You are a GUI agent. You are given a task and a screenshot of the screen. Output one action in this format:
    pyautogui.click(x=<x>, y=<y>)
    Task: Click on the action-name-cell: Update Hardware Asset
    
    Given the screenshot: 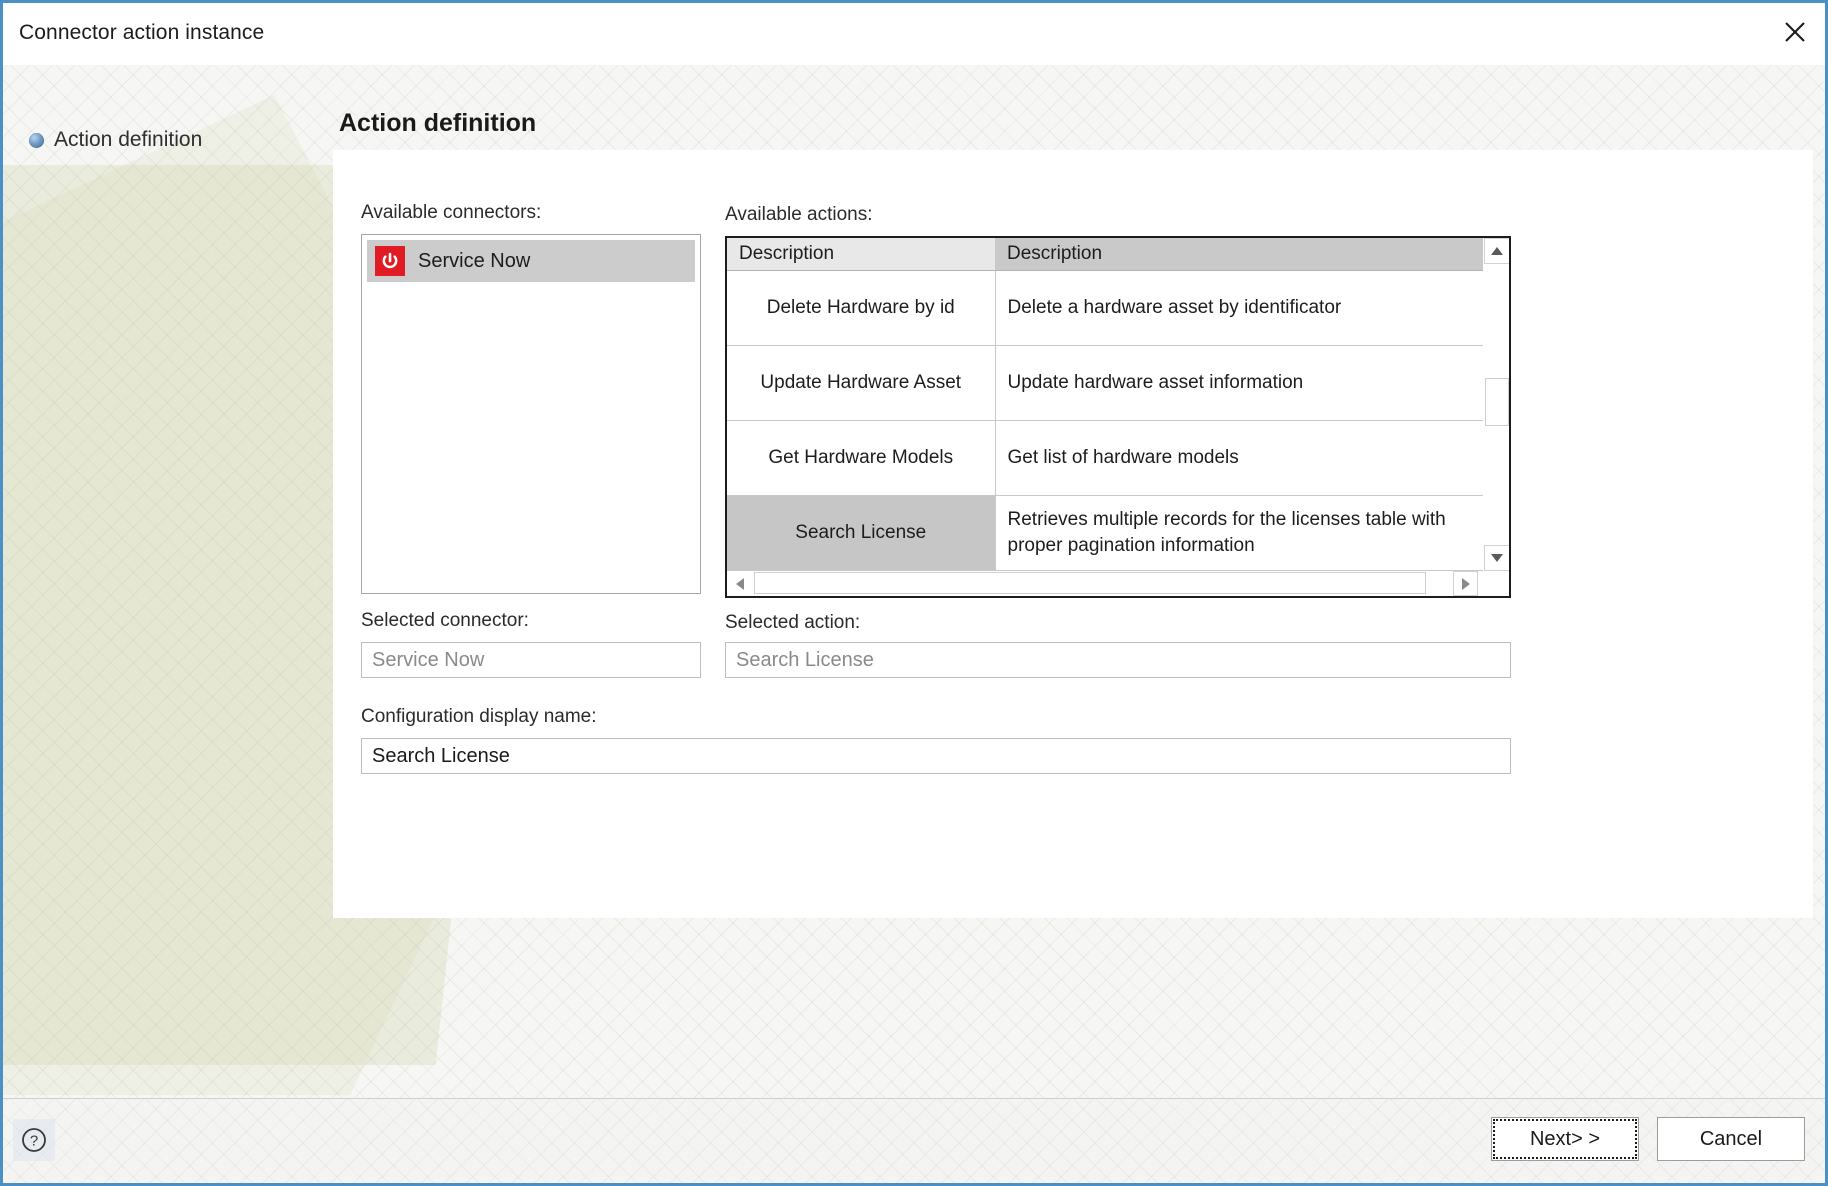 What is the action you would take?
    pyautogui.click(x=861, y=383)
    